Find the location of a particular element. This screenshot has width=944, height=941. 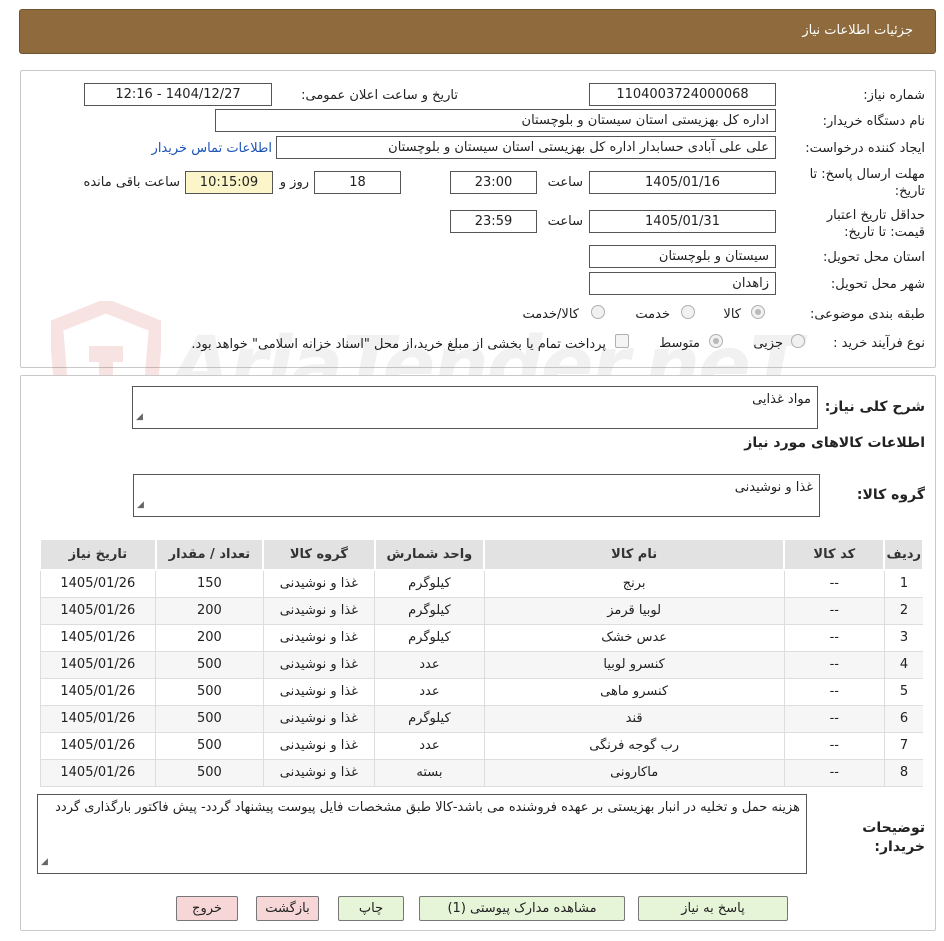

col-header-qty: تعداد / مقدار is located at coordinates (209, 554).